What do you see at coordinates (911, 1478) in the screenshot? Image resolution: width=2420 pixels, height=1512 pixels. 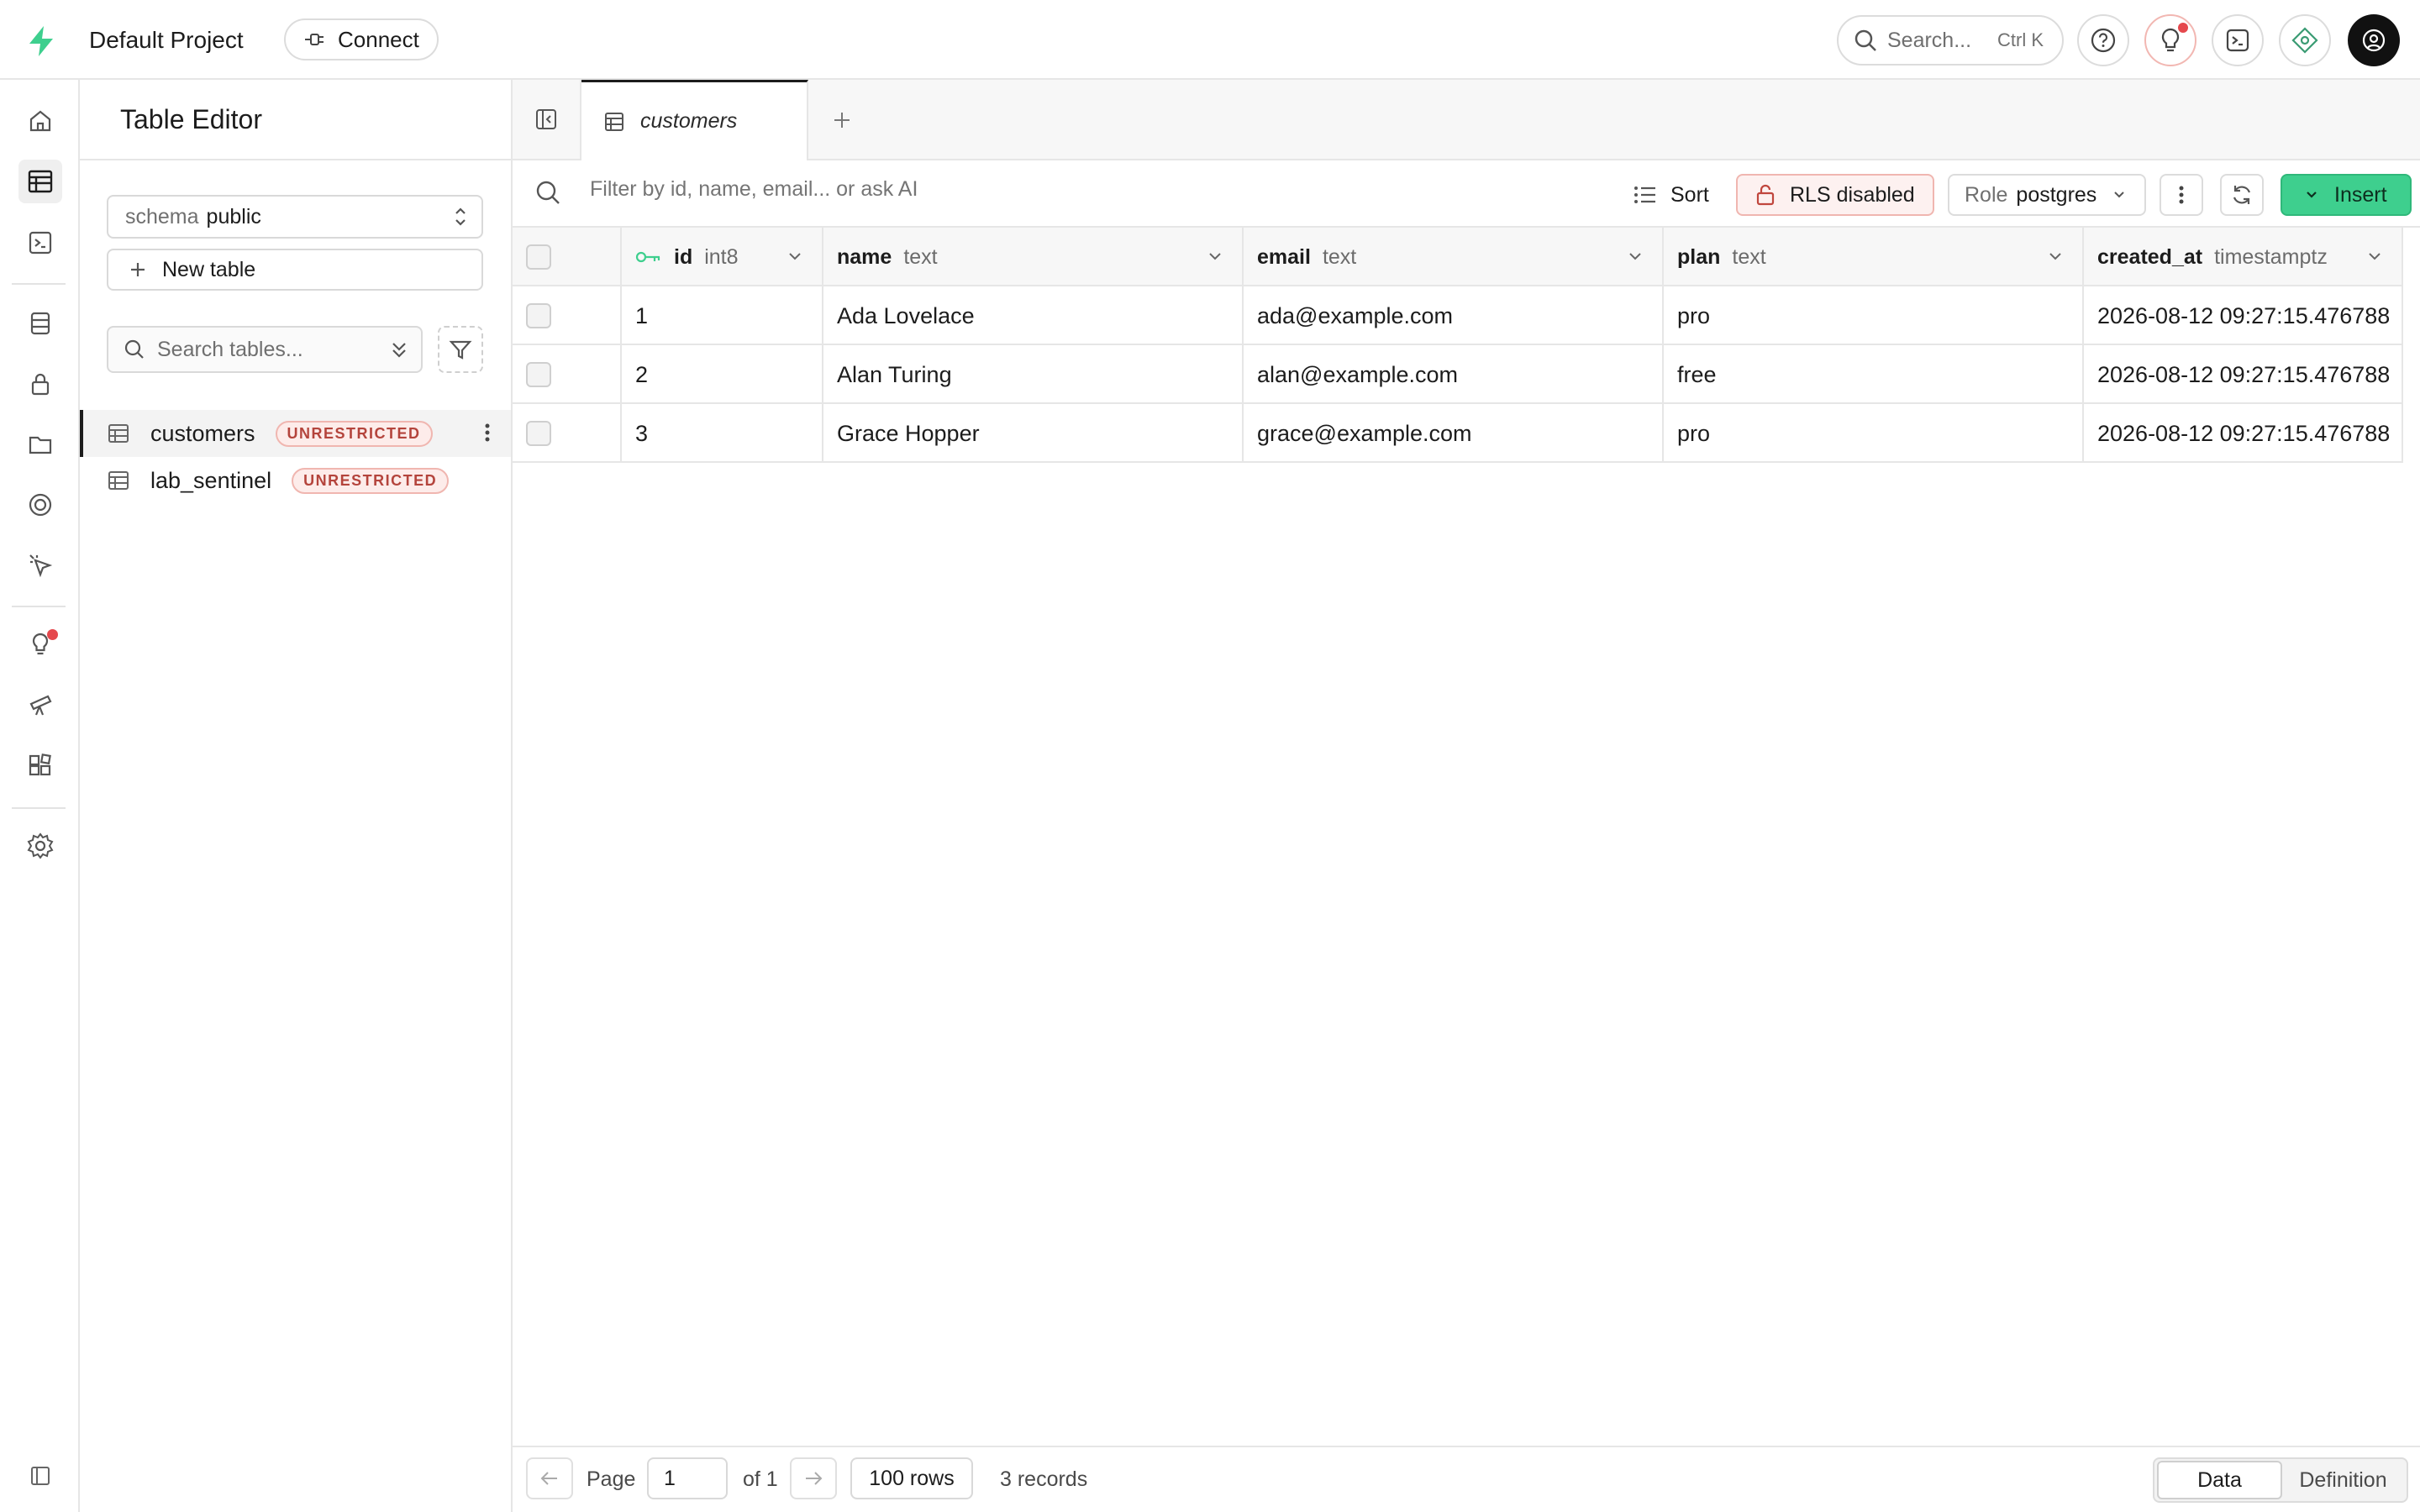 I see `rows-per-page-button: 100 rows` at bounding box center [911, 1478].